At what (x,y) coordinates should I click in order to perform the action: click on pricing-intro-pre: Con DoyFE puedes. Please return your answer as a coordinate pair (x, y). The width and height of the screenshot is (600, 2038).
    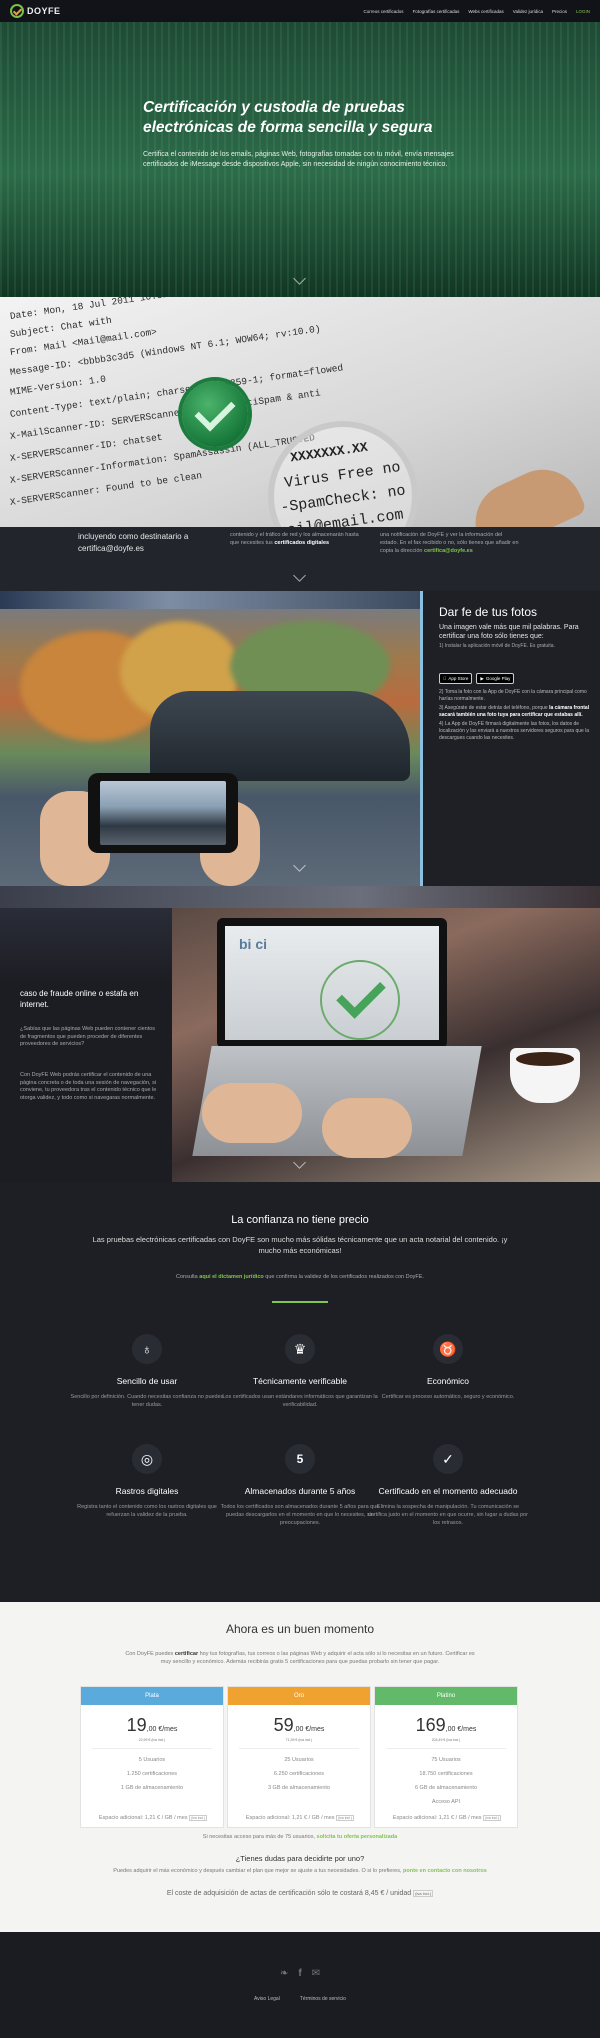
    Looking at the image, I should click on (149, 1654).